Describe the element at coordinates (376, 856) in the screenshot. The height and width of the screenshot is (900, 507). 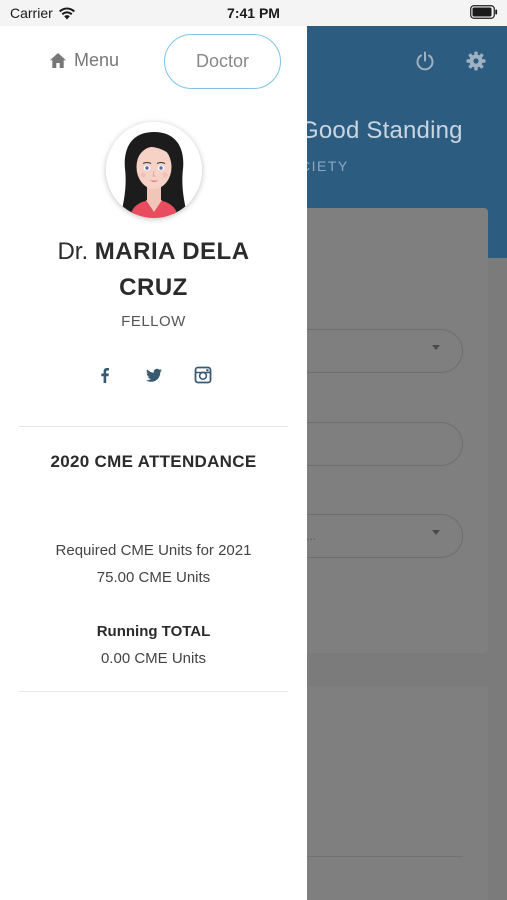
I see `background-divider` at that location.